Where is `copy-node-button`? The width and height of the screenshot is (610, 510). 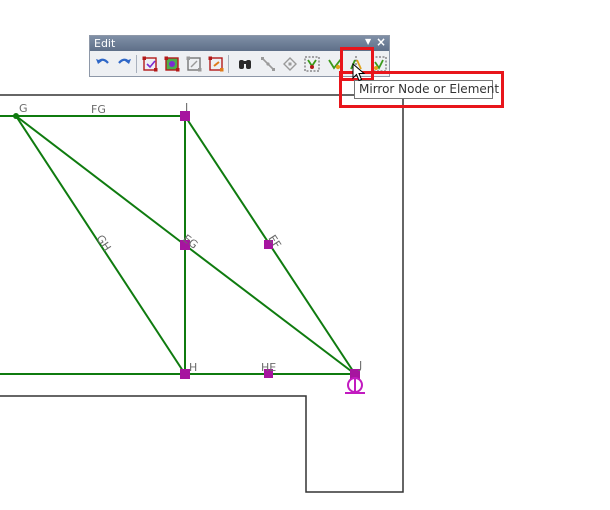 copy-node-button is located at coordinates (194, 64).